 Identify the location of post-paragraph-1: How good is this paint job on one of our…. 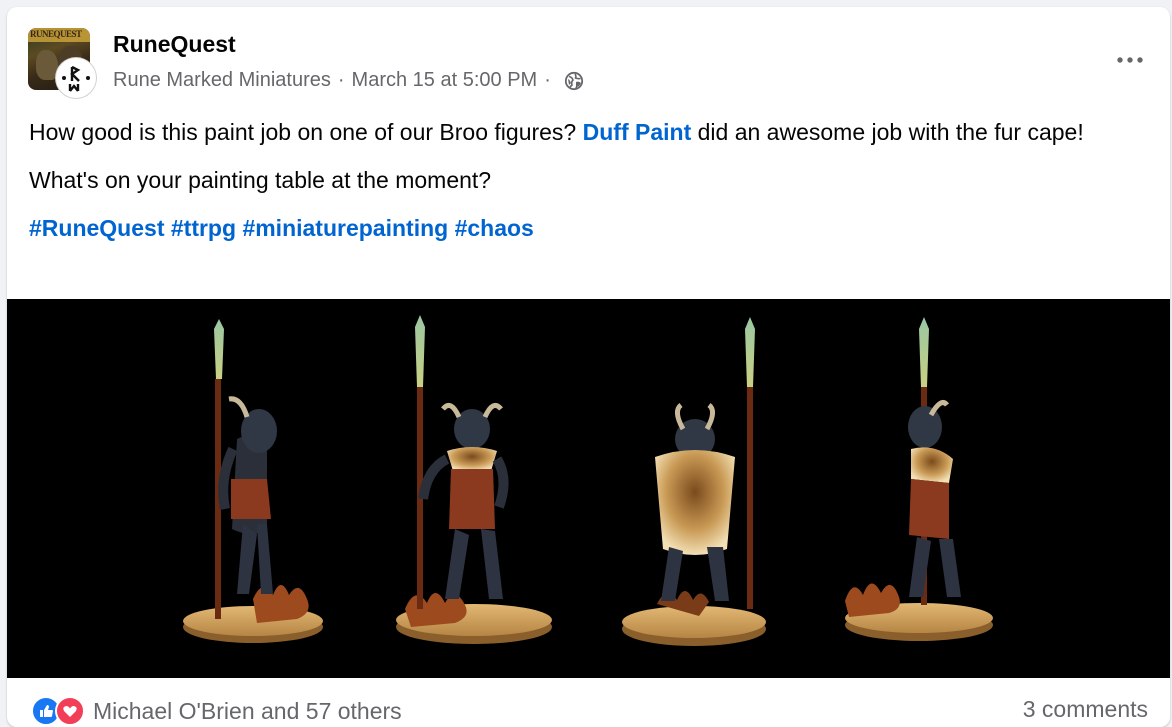
(591, 132).